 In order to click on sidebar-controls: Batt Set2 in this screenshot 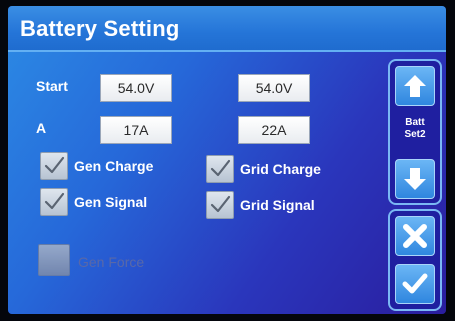, I will do `click(415, 185)`.